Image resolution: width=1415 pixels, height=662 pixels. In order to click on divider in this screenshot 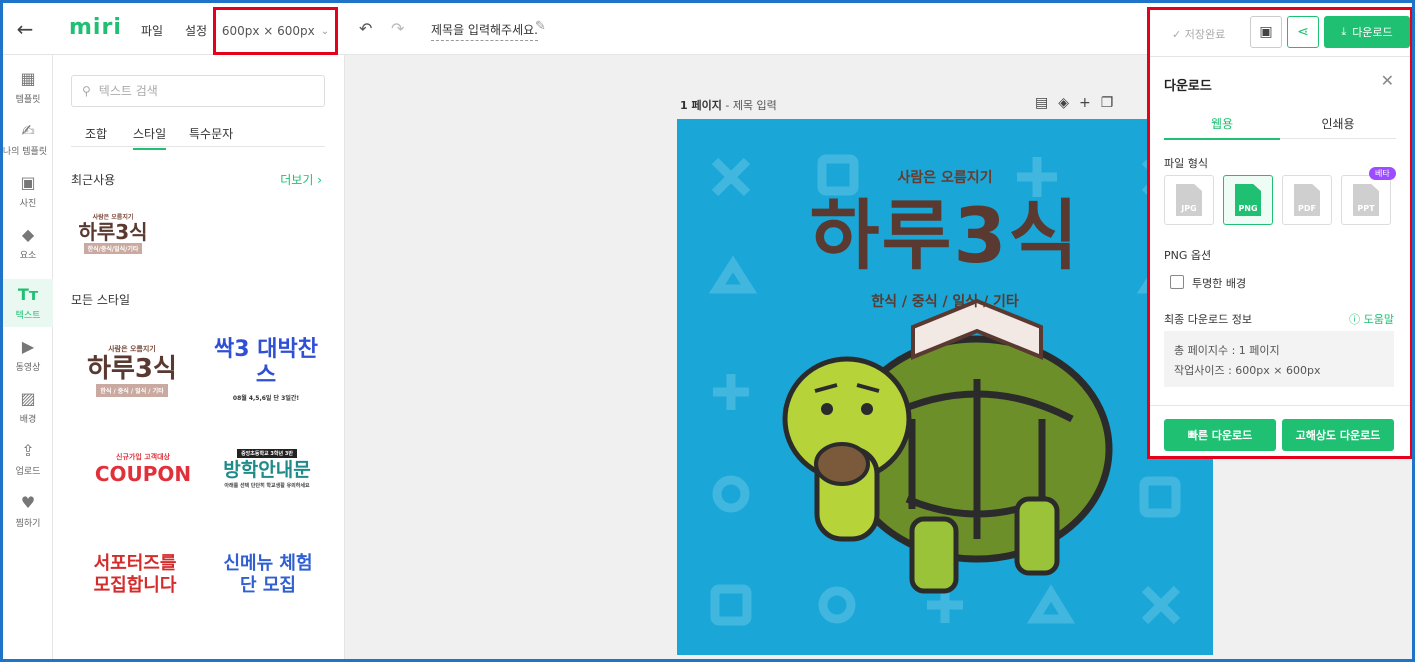, I will do `click(1280, 405)`.